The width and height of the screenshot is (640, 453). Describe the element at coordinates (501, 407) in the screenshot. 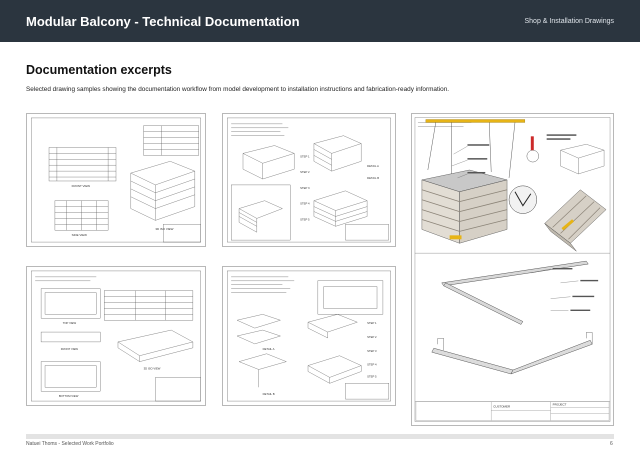

I see `title-block-customer: CUSTOMER` at that location.